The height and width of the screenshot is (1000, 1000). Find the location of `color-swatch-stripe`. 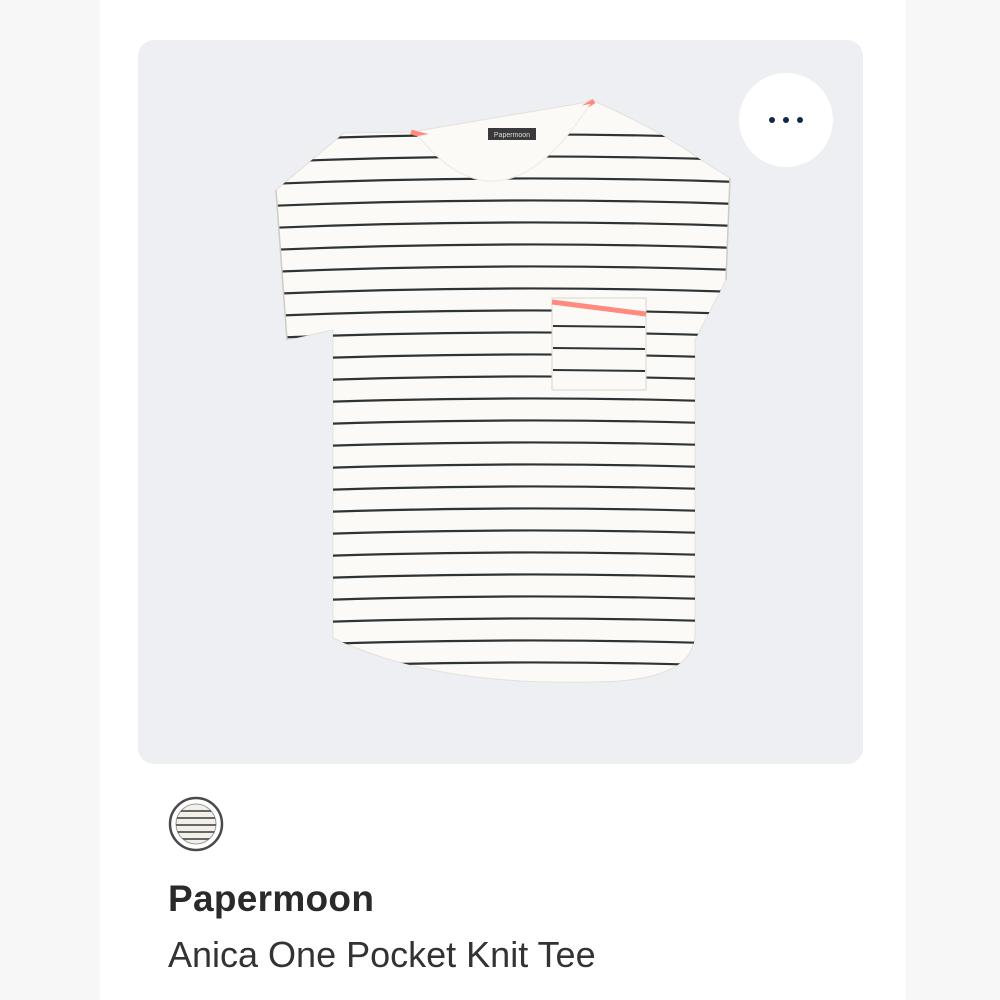

color-swatch-stripe is located at coordinates (196, 824).